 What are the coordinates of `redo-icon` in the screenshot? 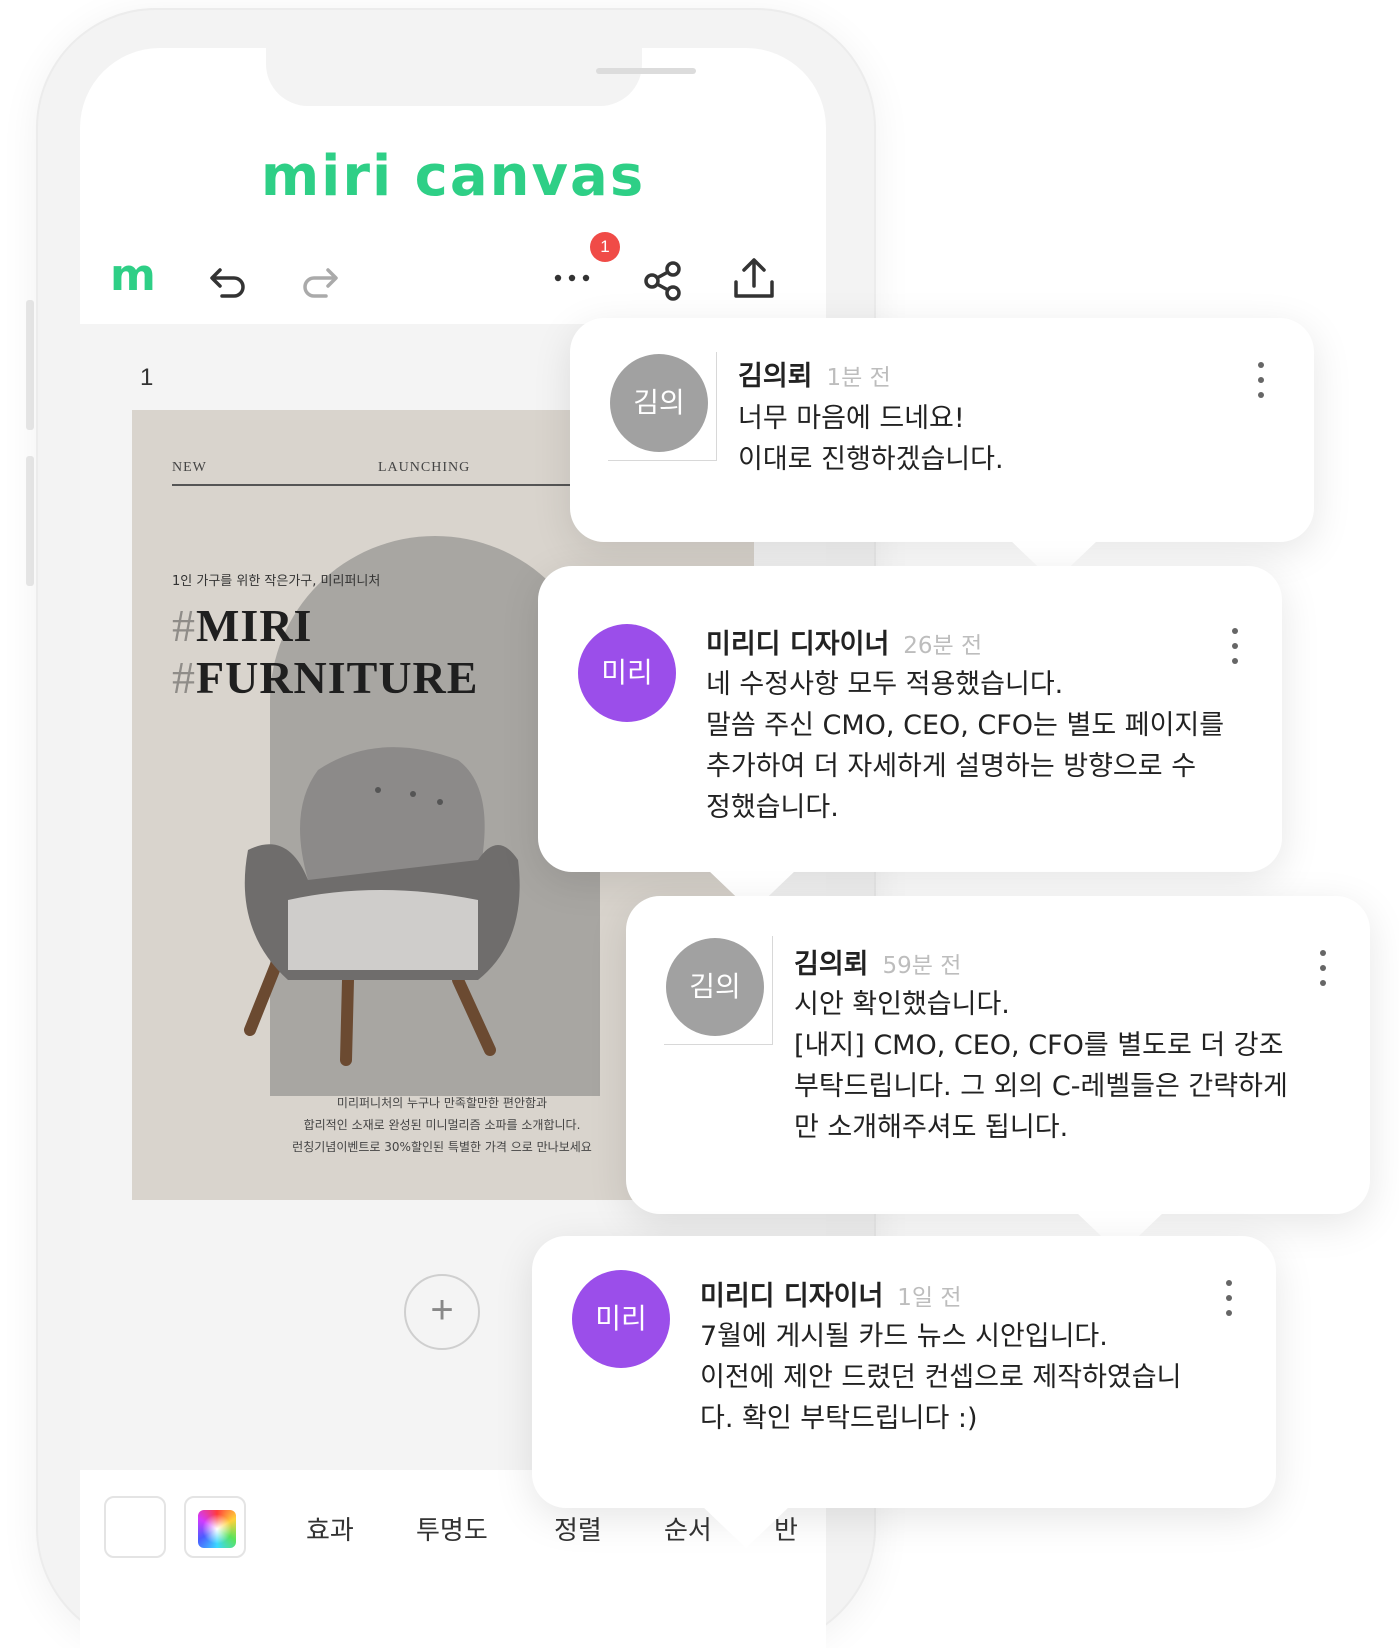 It's located at (320, 282).